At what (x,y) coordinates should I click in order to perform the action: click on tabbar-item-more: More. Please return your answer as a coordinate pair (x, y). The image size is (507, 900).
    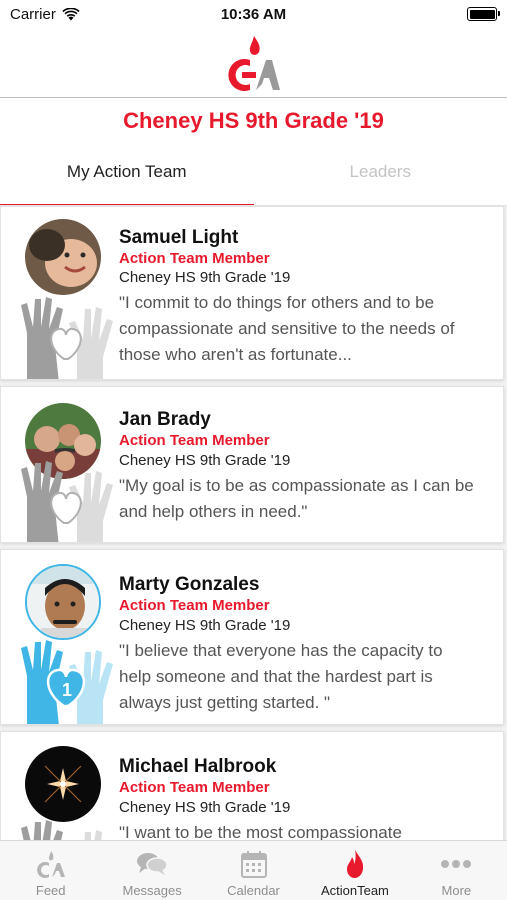
    Looking at the image, I should click on (456, 870).